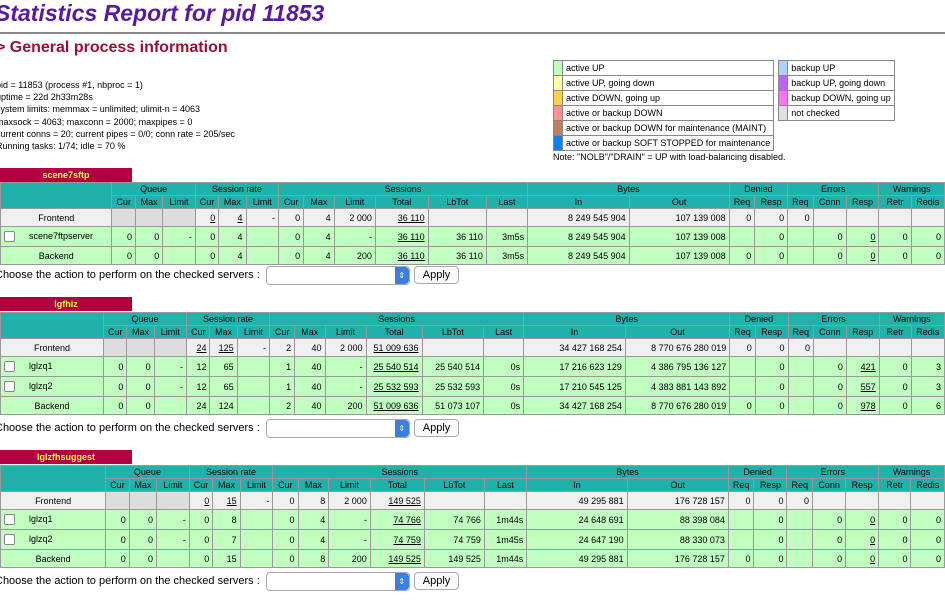  Describe the element at coordinates (841, 68) in the screenshot. I see `legend-label: backup UP` at that location.